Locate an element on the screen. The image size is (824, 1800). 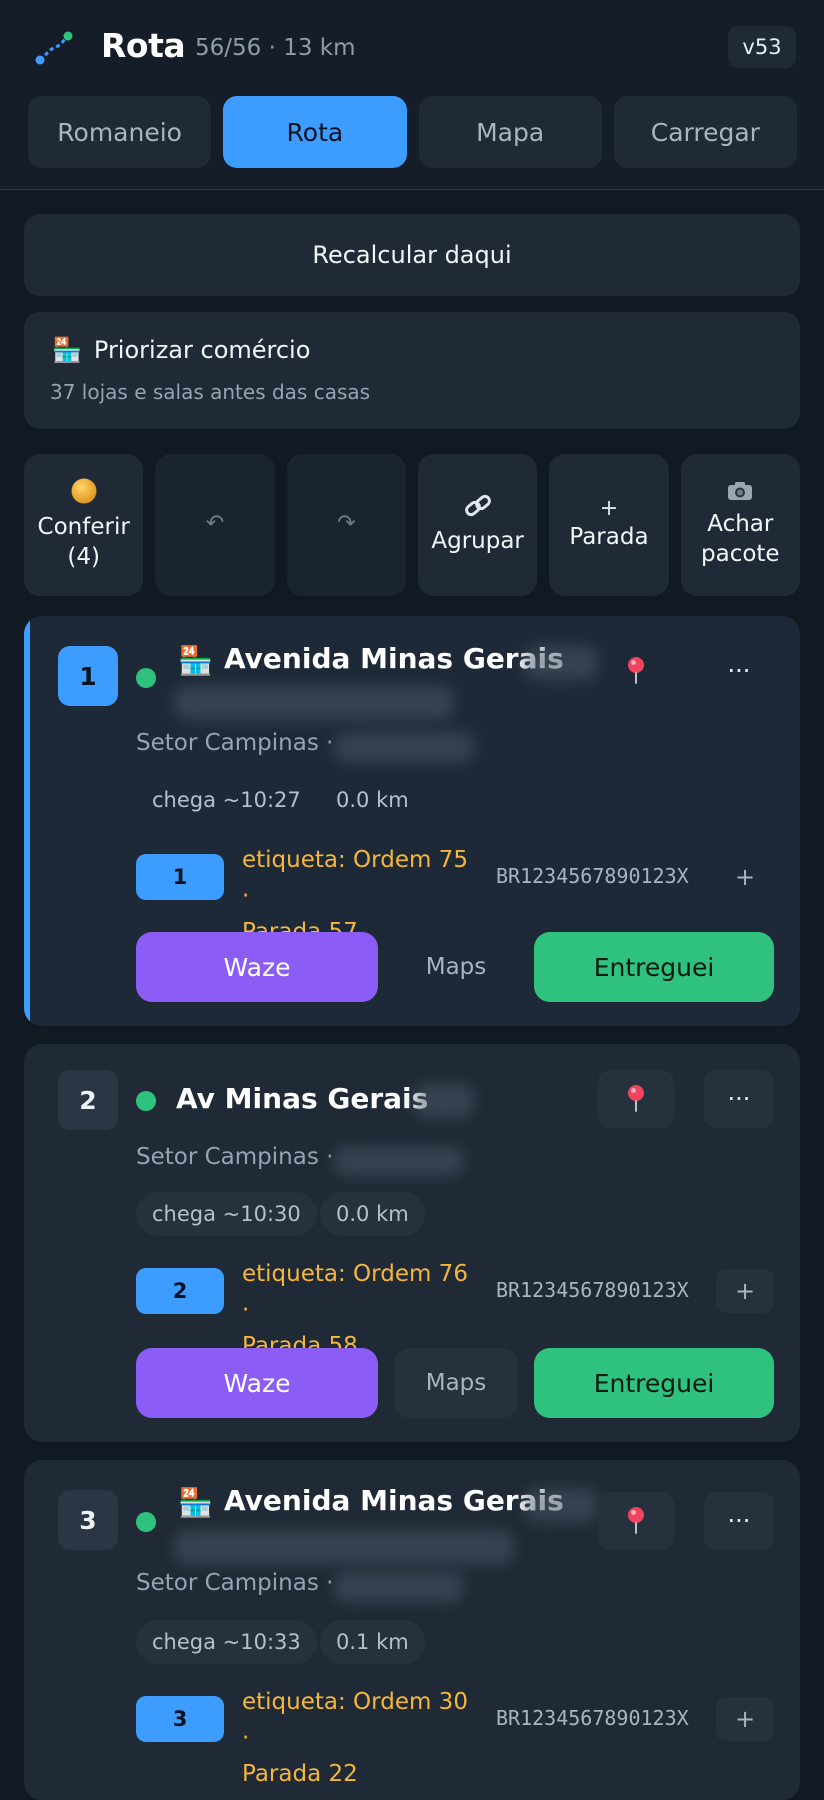
label-text: etiqueta: Ordem 30 · Parada 22 is located at coordinates (362, 1738).